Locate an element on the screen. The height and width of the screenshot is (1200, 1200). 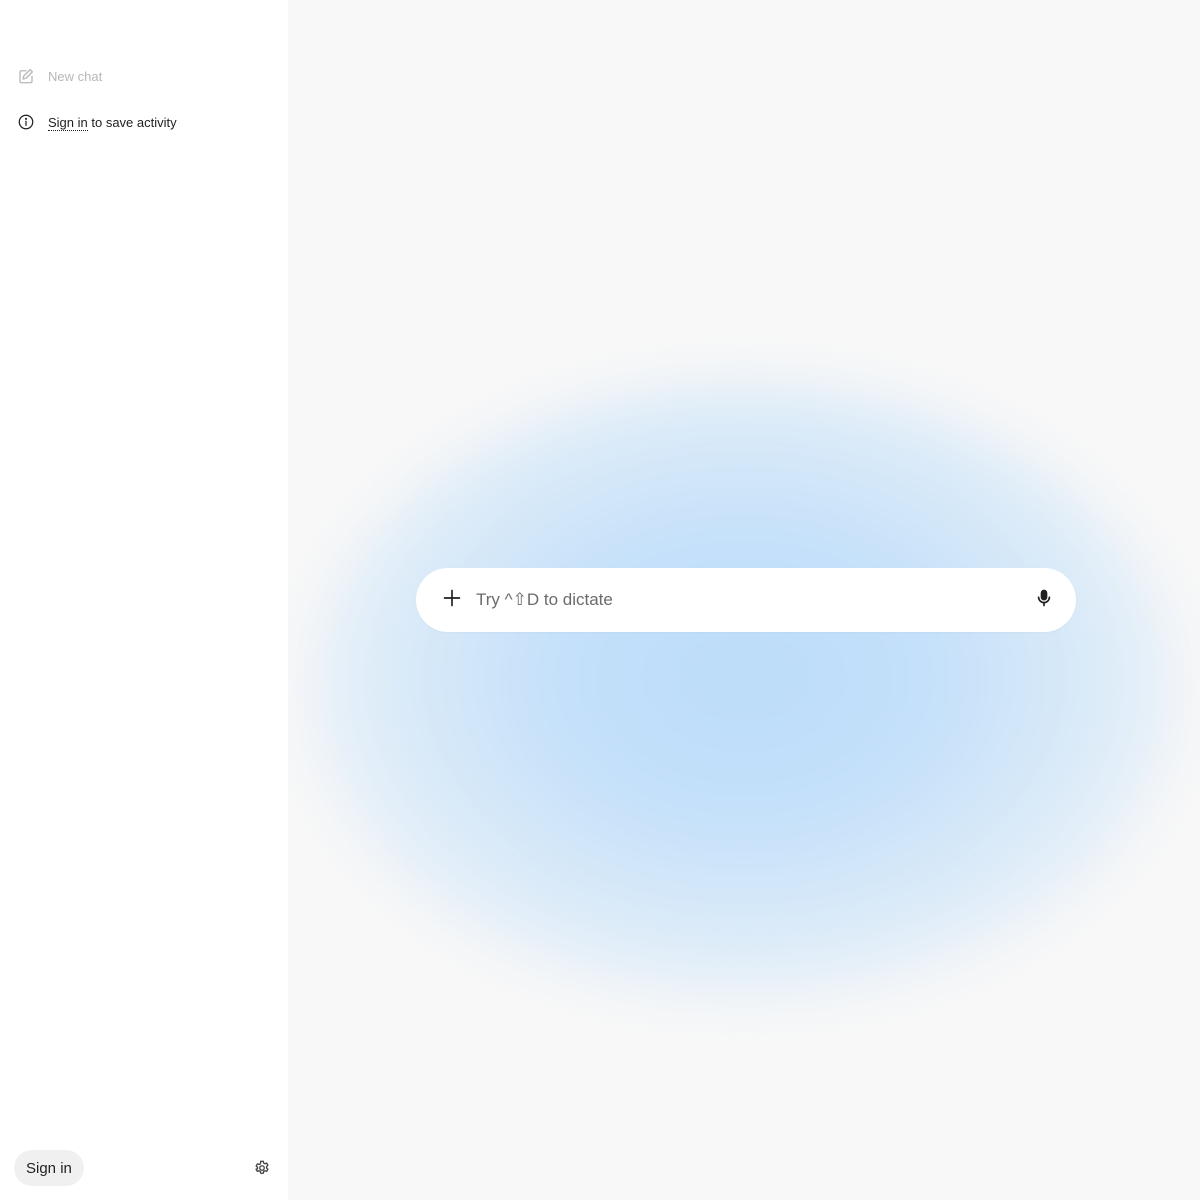
microphone-button is located at coordinates (1044, 600).